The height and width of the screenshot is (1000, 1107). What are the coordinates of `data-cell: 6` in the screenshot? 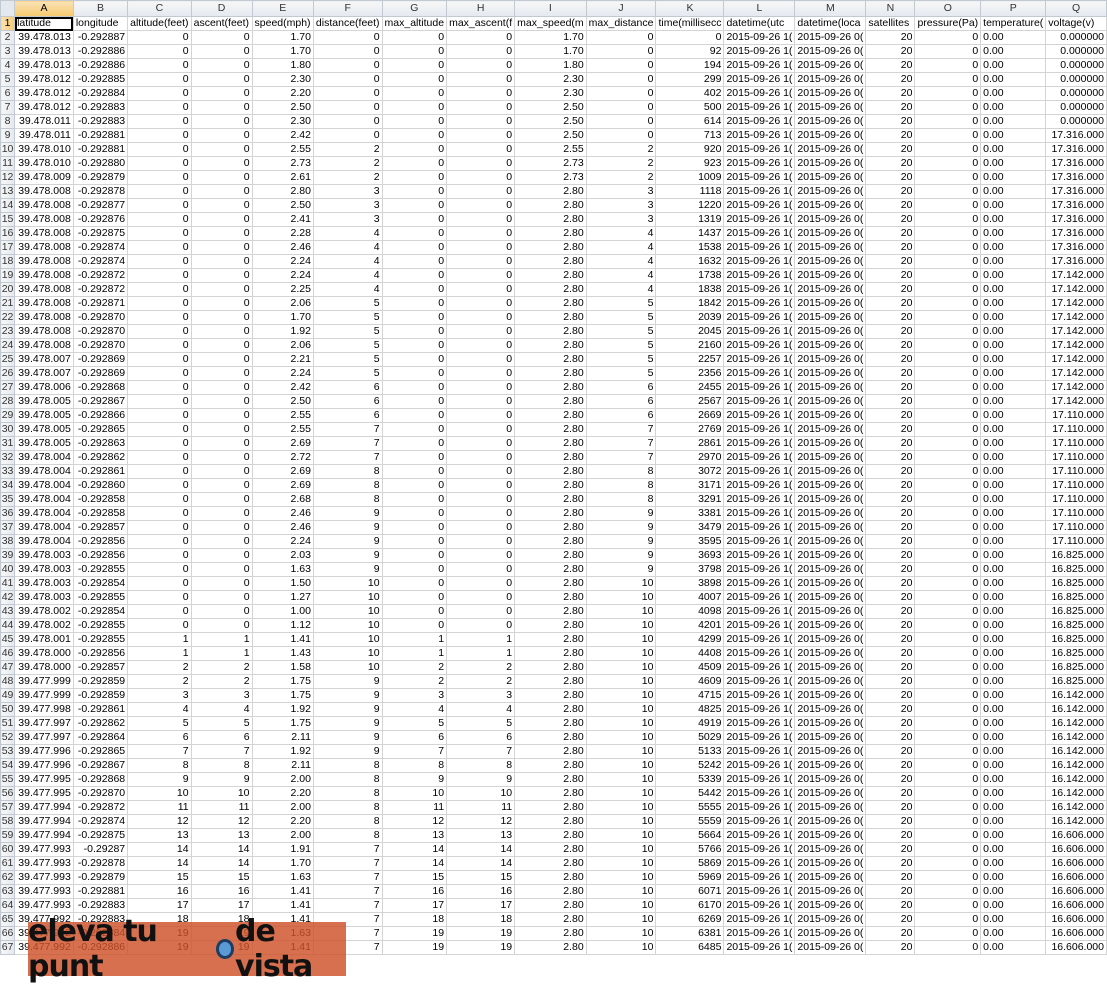 It's located at (347, 415).